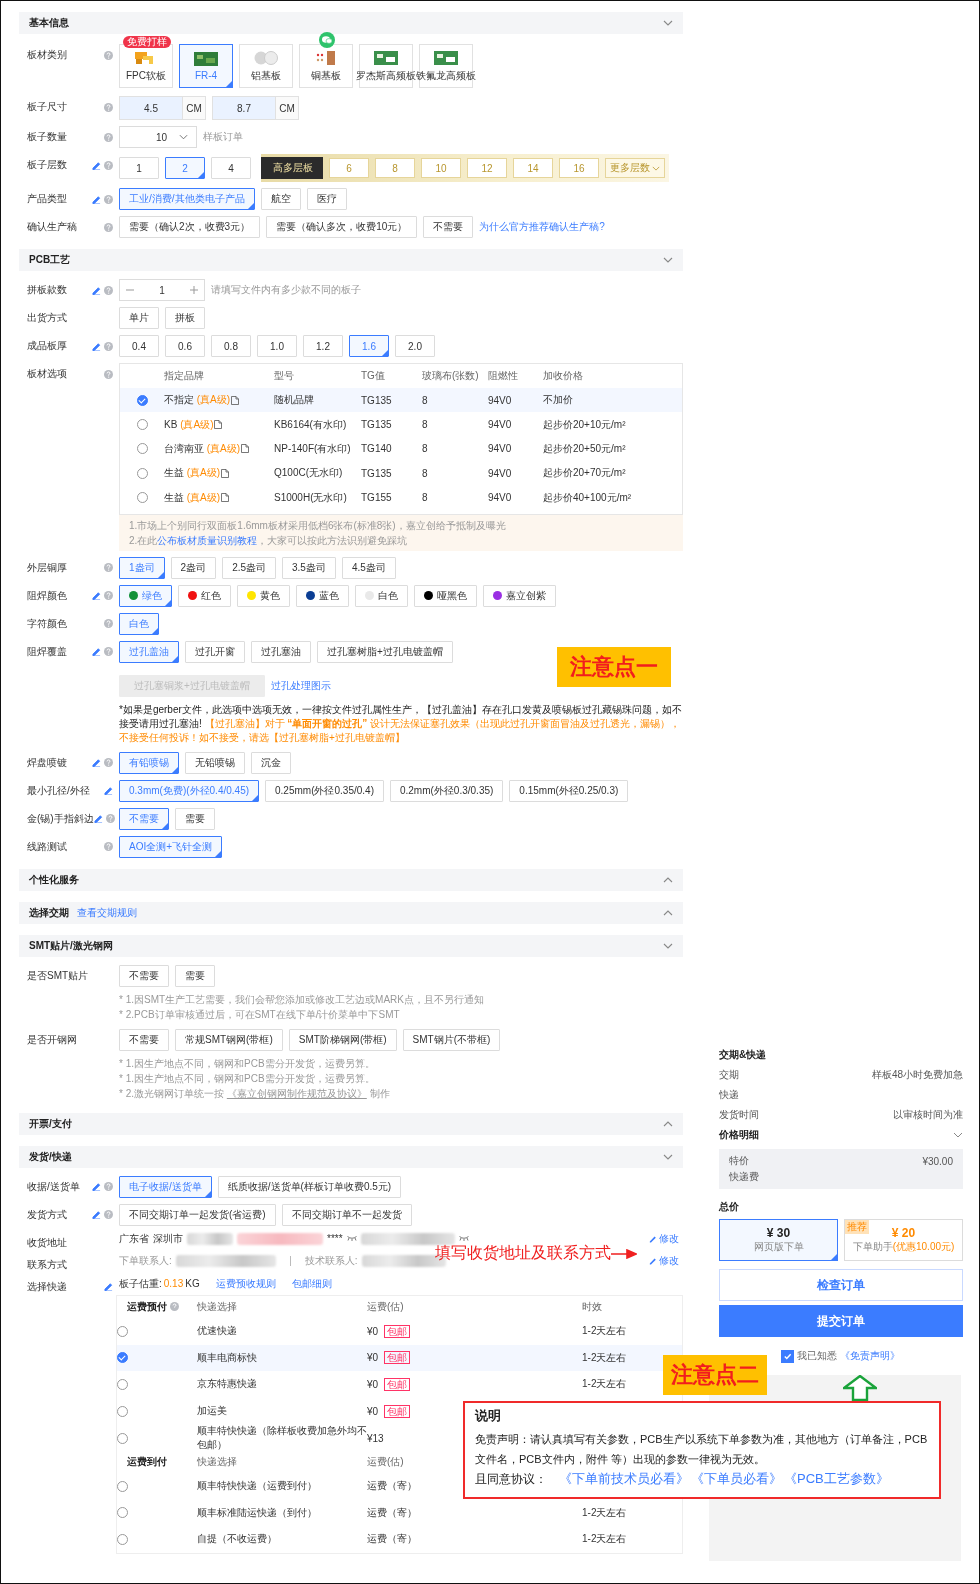  Describe the element at coordinates (351, 260) in the screenshot. I see `section-header: PCB工艺` at that location.